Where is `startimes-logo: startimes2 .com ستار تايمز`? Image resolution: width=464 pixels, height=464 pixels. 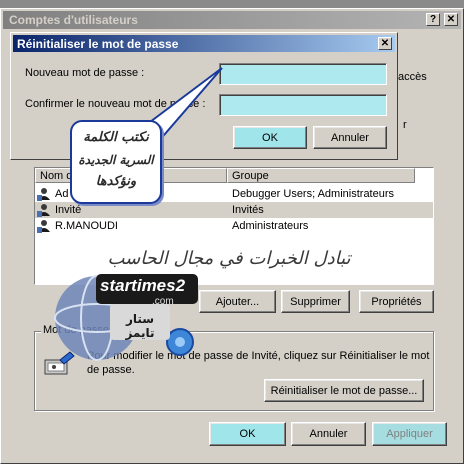 startimes-logo: startimes2 .com ستار تايمز is located at coordinates (127, 319).